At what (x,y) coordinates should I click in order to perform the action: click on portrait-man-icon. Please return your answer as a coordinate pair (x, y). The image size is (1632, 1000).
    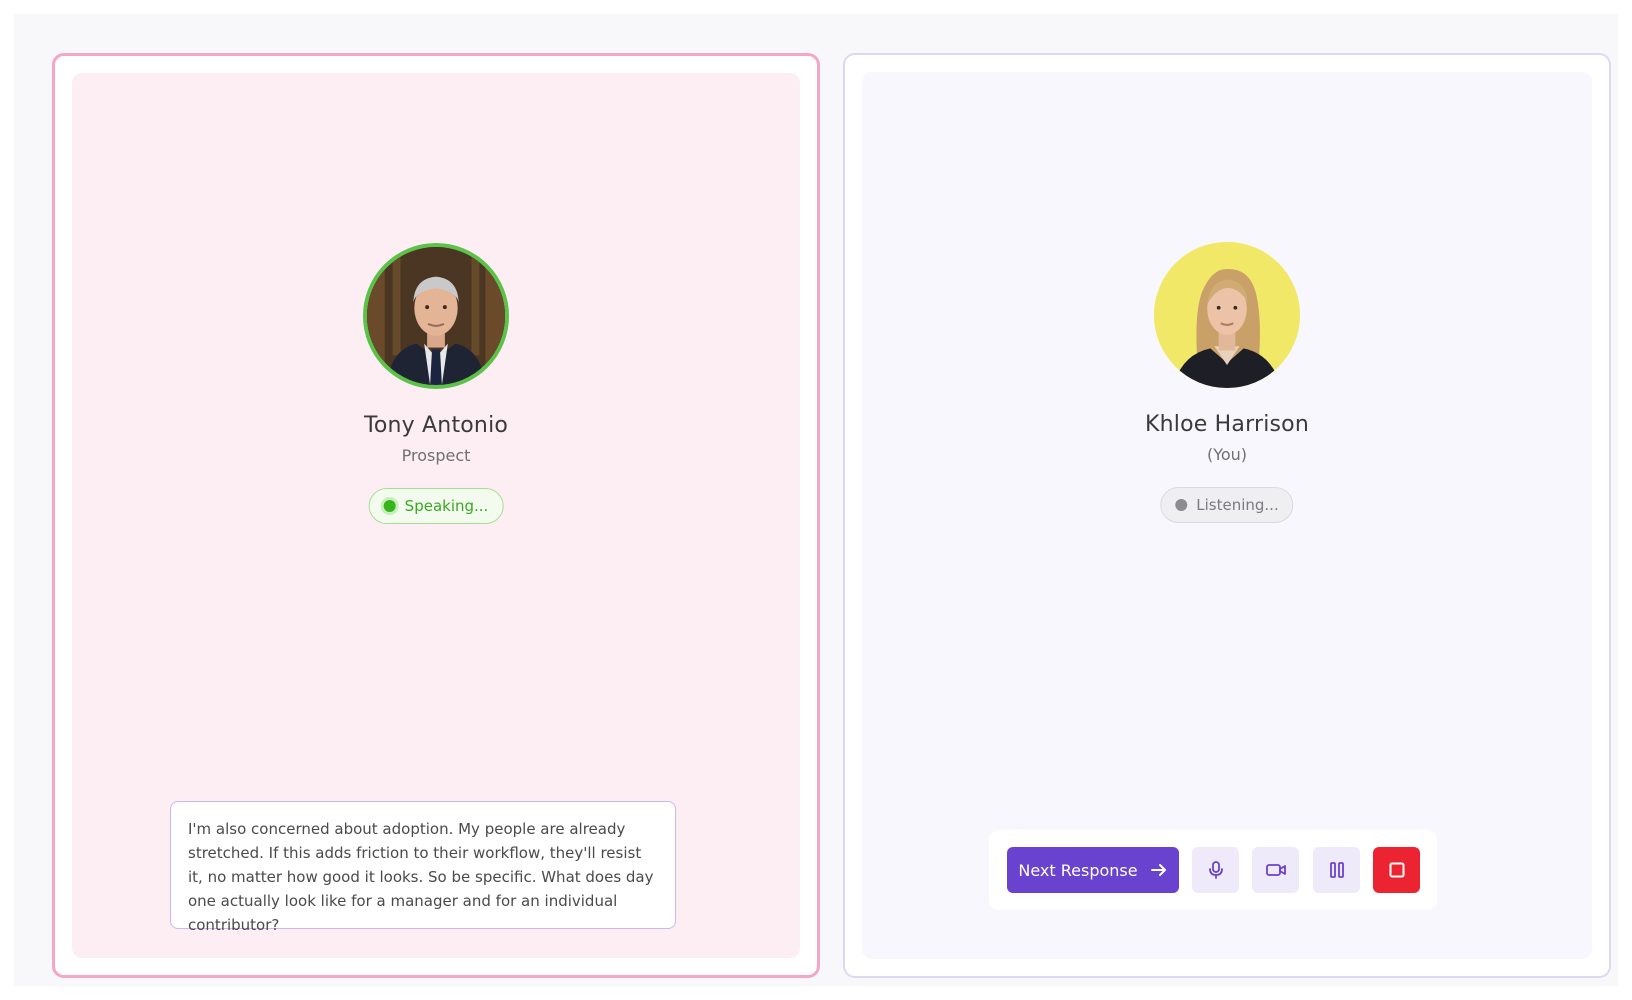
    Looking at the image, I should click on (436, 316).